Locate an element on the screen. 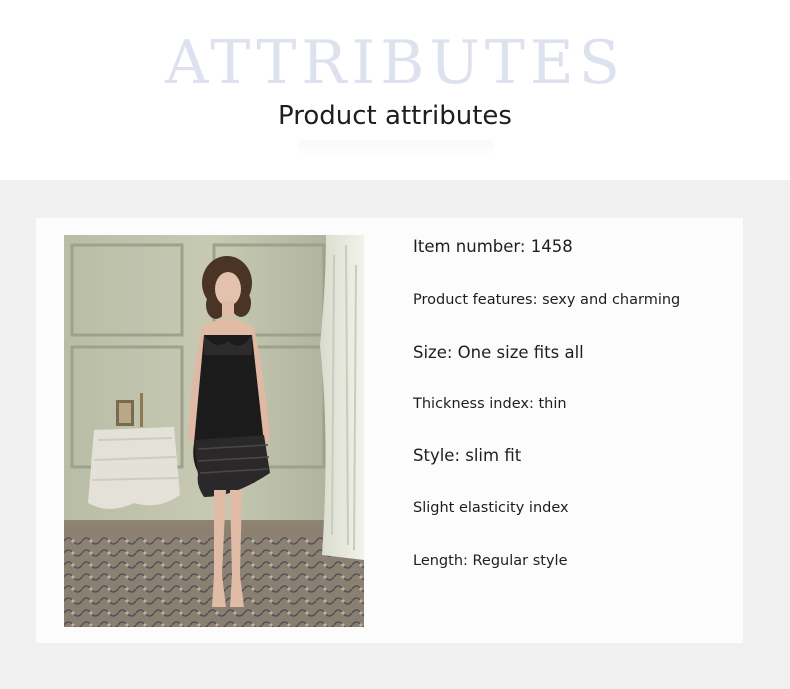  title-underglow is located at coordinates (396, 150).